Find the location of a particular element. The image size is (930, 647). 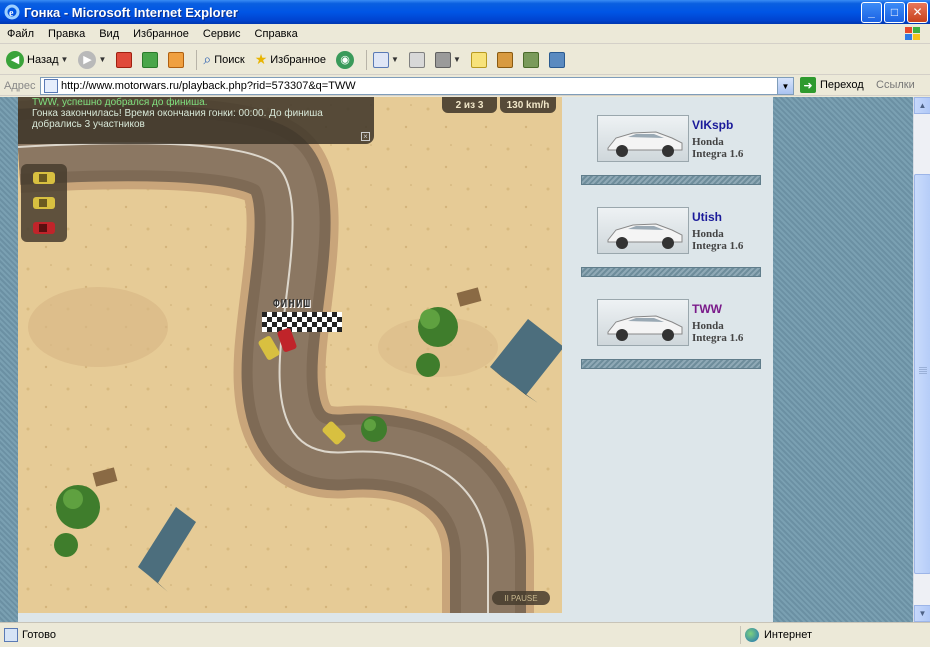

menu-edit: Правка is located at coordinates (66, 34).